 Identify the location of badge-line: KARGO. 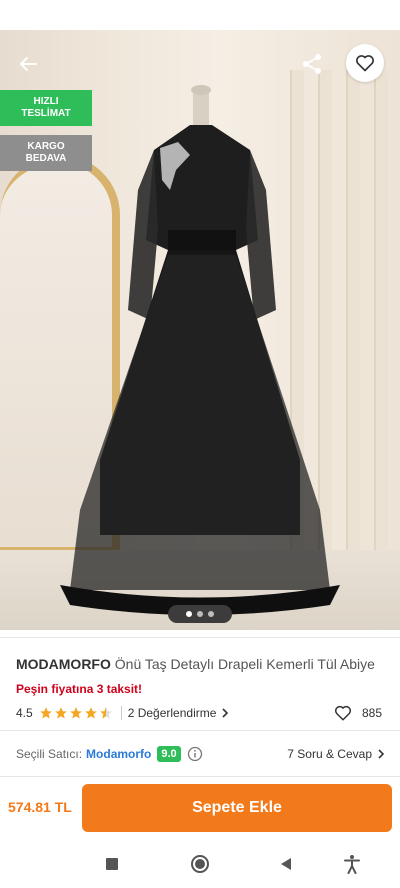
(46, 146).